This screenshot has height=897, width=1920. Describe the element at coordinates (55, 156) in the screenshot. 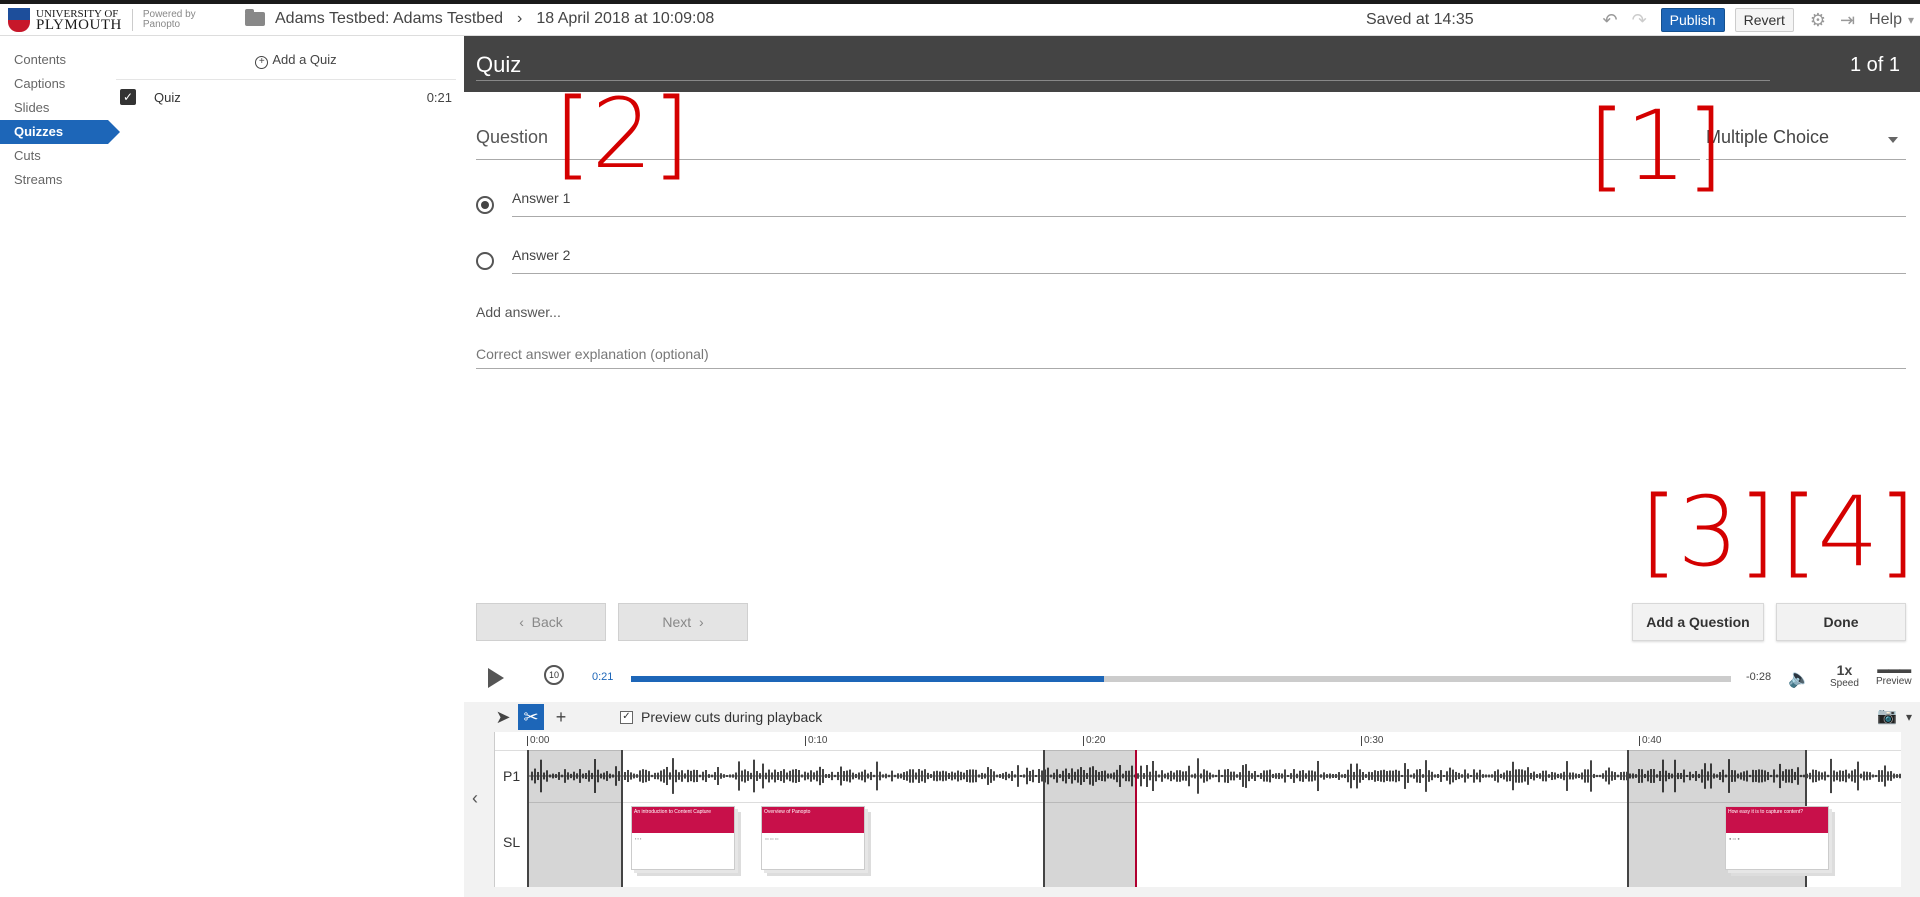

I see `sidebar-item-cuts: Cuts` at that location.